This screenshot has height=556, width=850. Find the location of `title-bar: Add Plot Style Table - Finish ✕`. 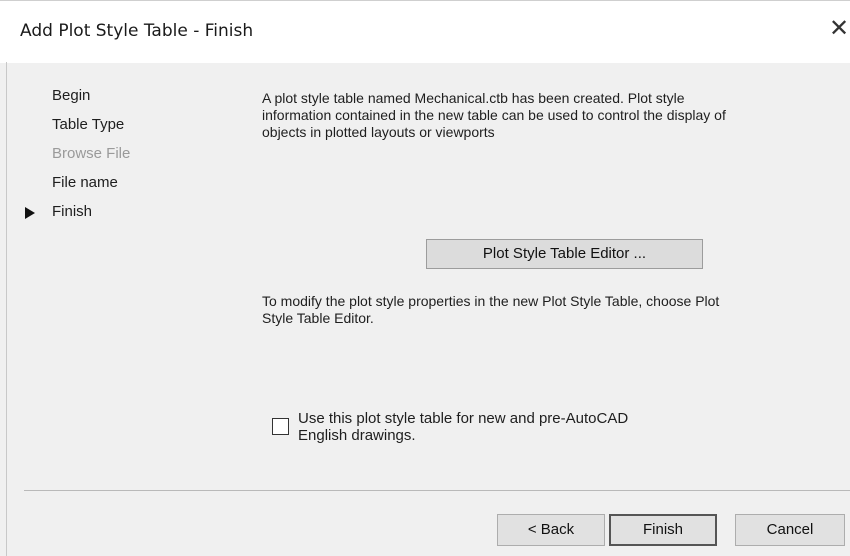

title-bar: Add Plot Style Table - Finish ✕ is located at coordinates (425, 31).